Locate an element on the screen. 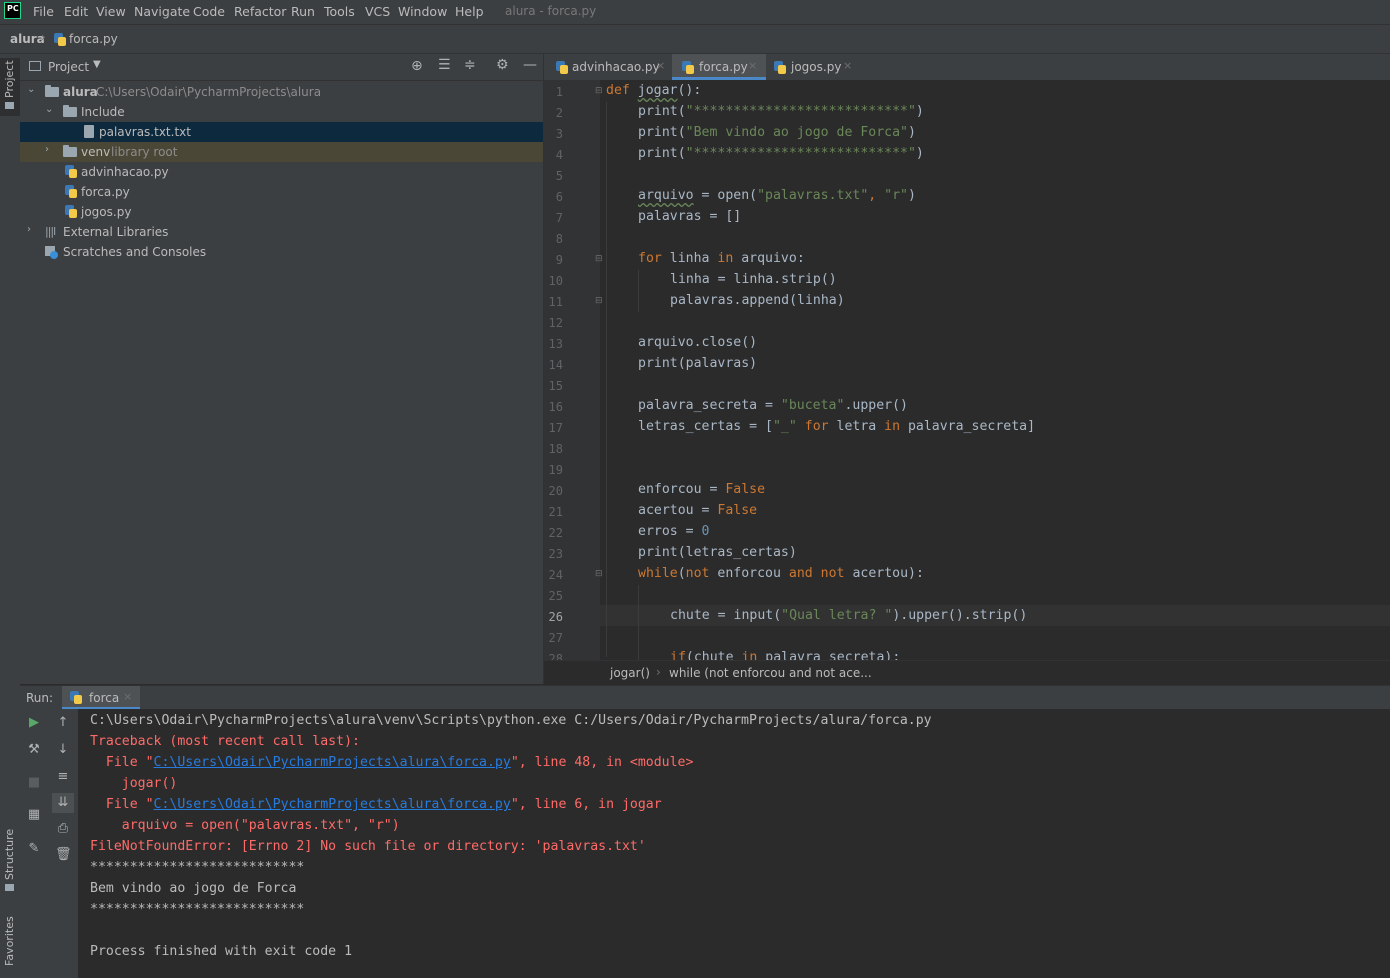 This screenshot has width=1390, height=978. collapse-all-icon: ≑ is located at coordinates (470, 65).